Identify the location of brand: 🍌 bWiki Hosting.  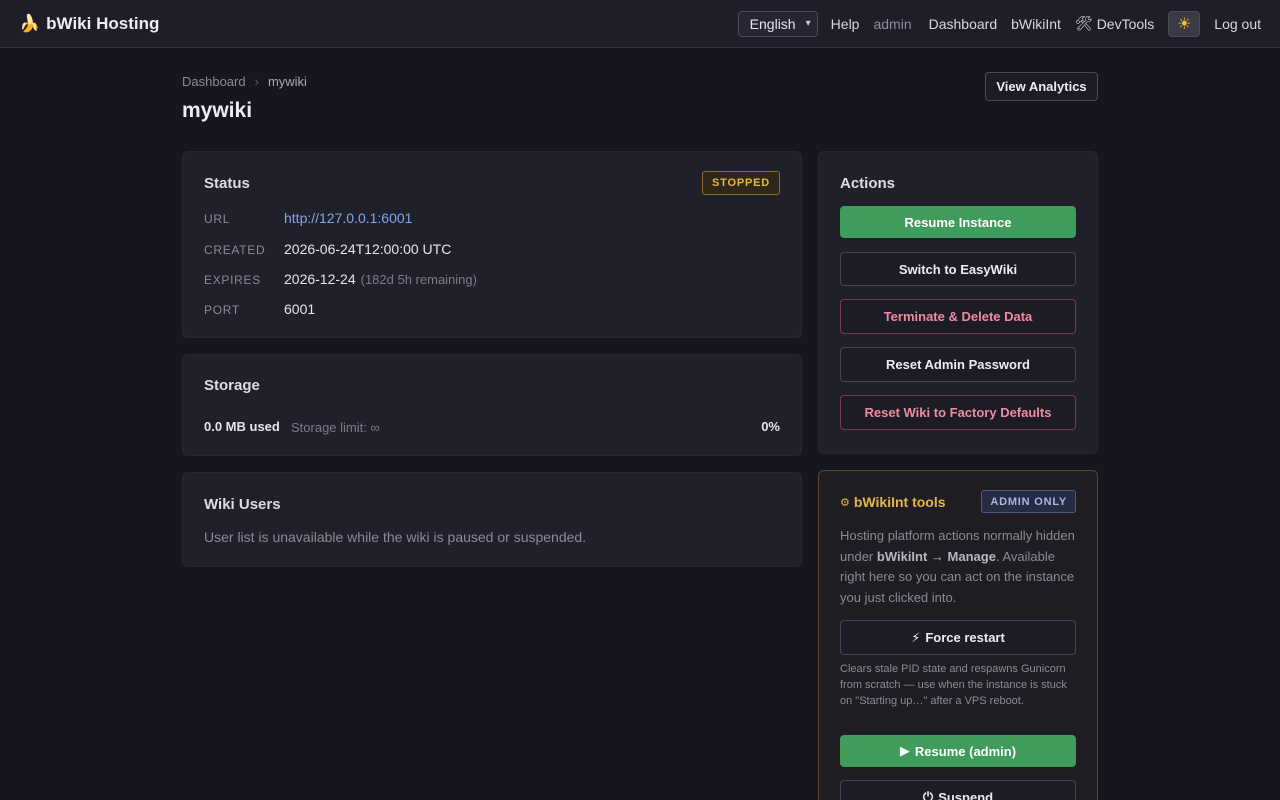
(89, 24).